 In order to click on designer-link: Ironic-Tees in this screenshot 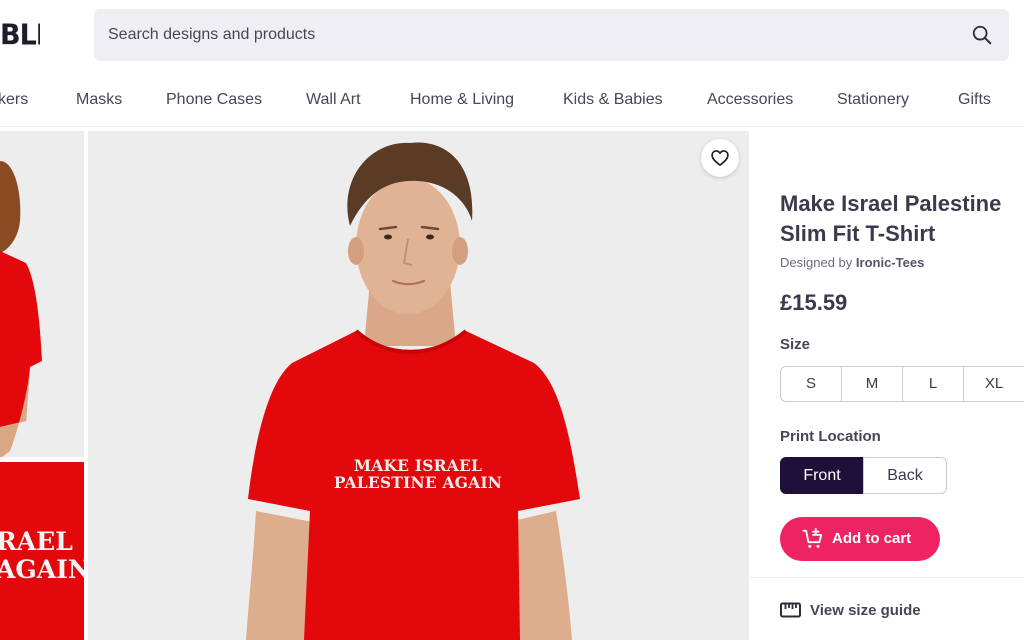, I will do `click(890, 262)`.